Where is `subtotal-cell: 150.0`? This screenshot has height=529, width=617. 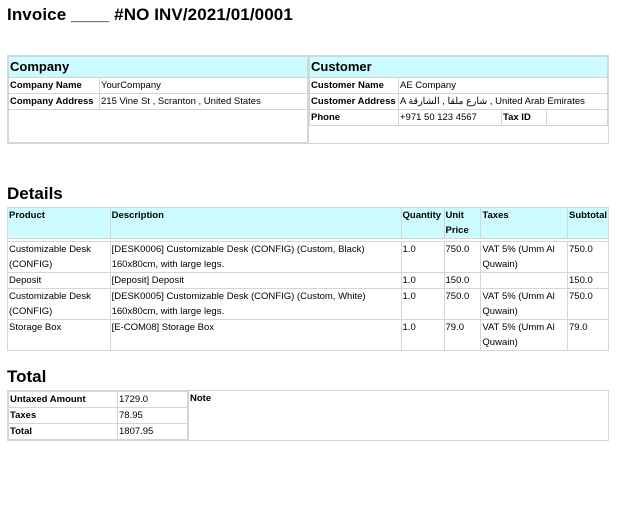
subtotal-cell: 150.0 is located at coordinates (588, 280).